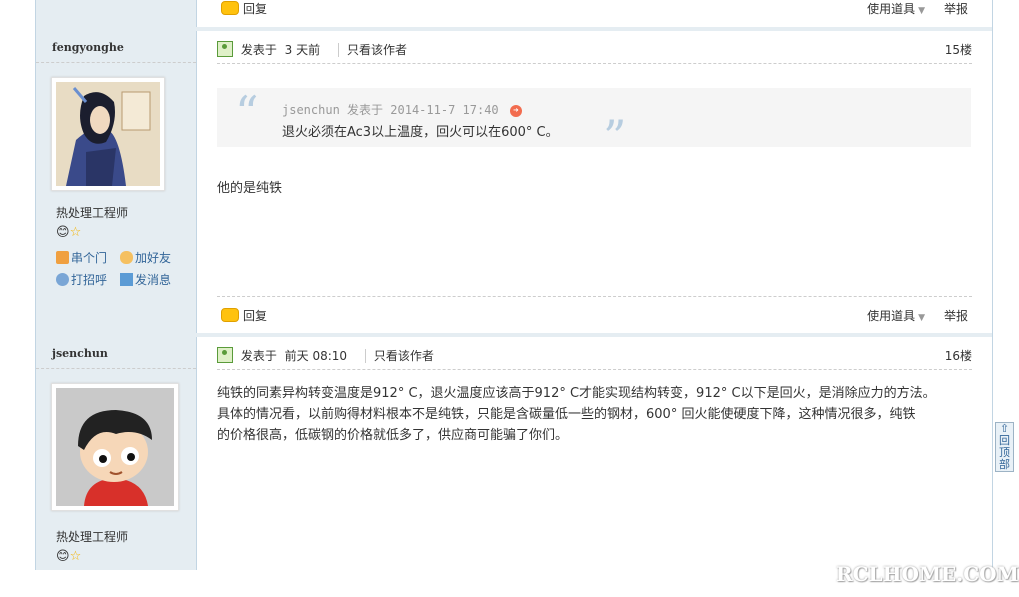  Describe the element at coordinates (116, 14) in the screenshot. I see `author-sidebar` at that location.